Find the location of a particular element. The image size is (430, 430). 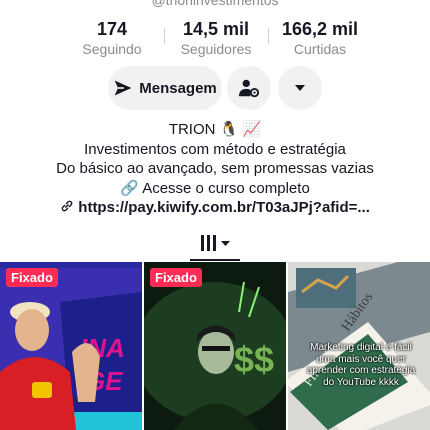

video-thumbnail-image: $$ is located at coordinates (215, 346).